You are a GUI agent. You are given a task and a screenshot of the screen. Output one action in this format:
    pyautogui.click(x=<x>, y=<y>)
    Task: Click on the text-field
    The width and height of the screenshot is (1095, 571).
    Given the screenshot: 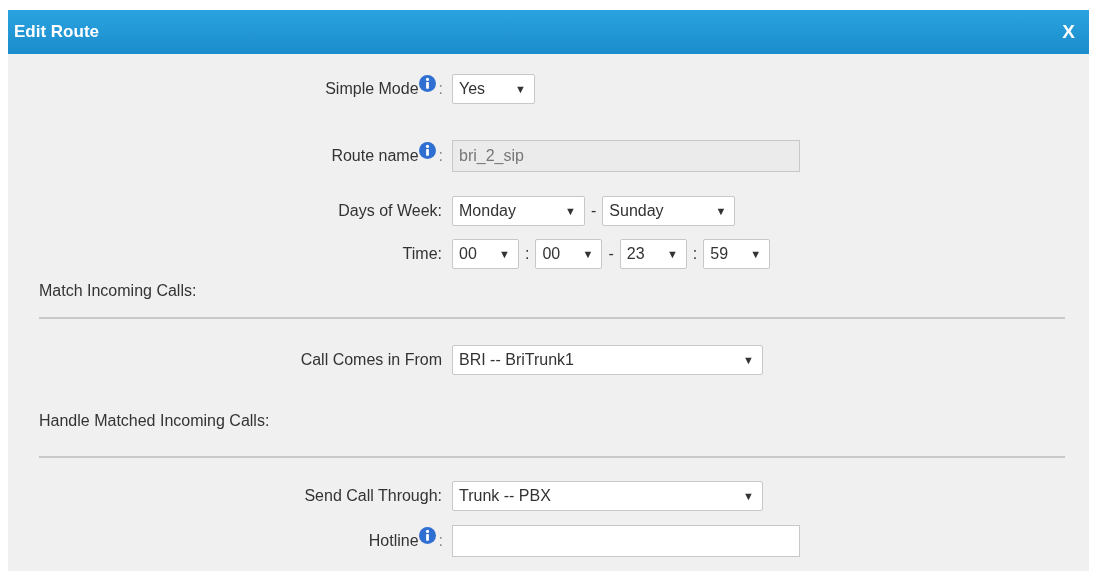 What is the action you would take?
    pyautogui.click(x=626, y=541)
    